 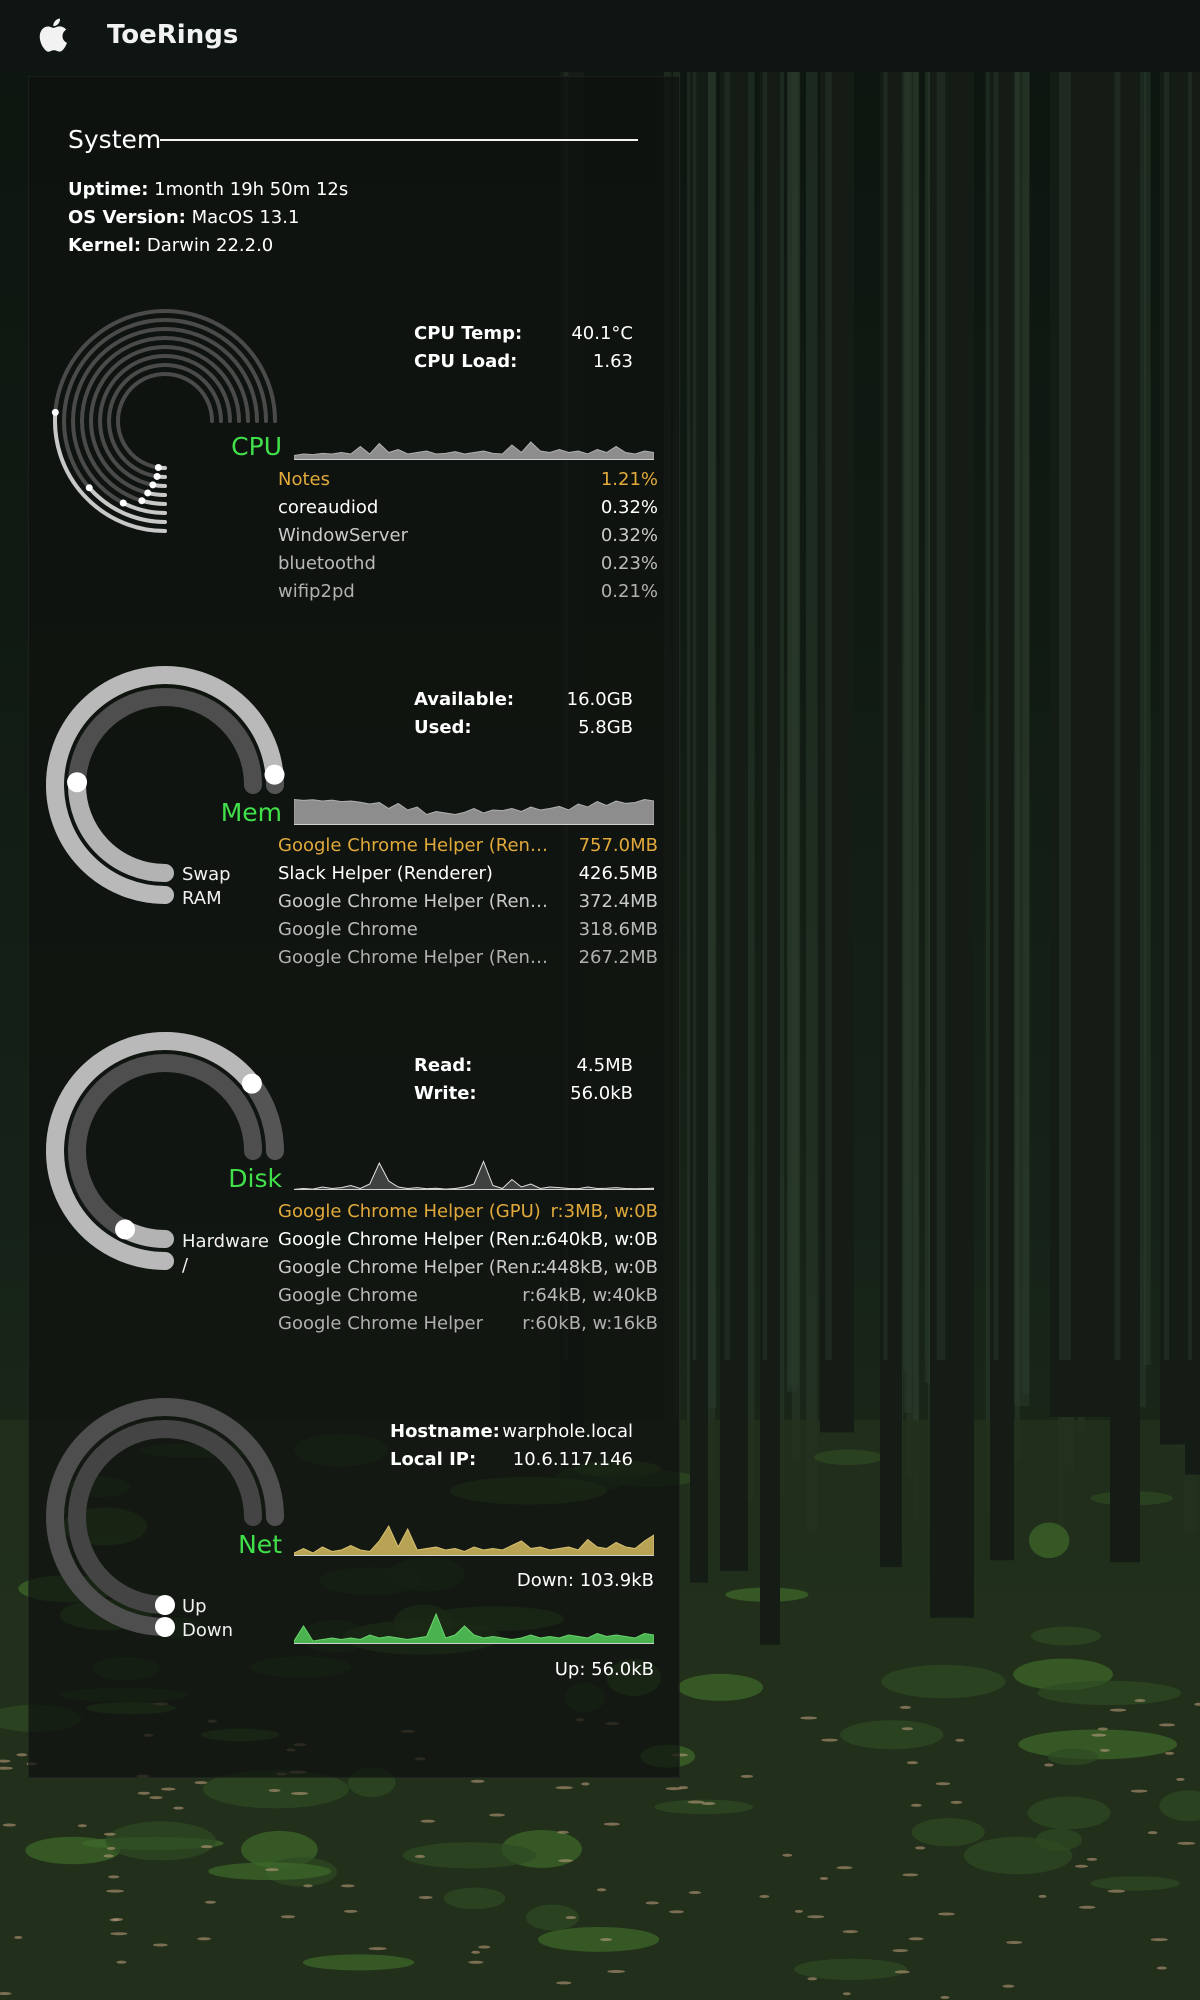 What do you see at coordinates (602, 333) in the screenshot?
I see `cpu-temp-value: 40.1°C` at bounding box center [602, 333].